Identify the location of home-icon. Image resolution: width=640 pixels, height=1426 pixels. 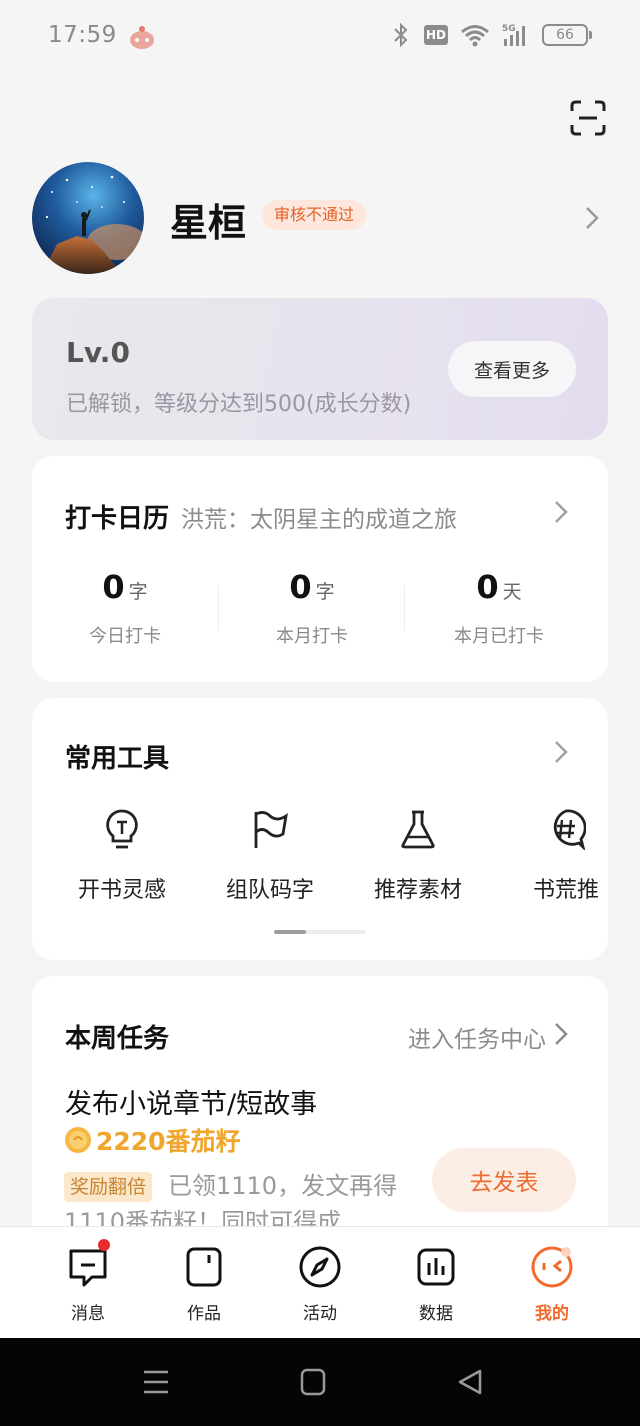
(313, 1382).